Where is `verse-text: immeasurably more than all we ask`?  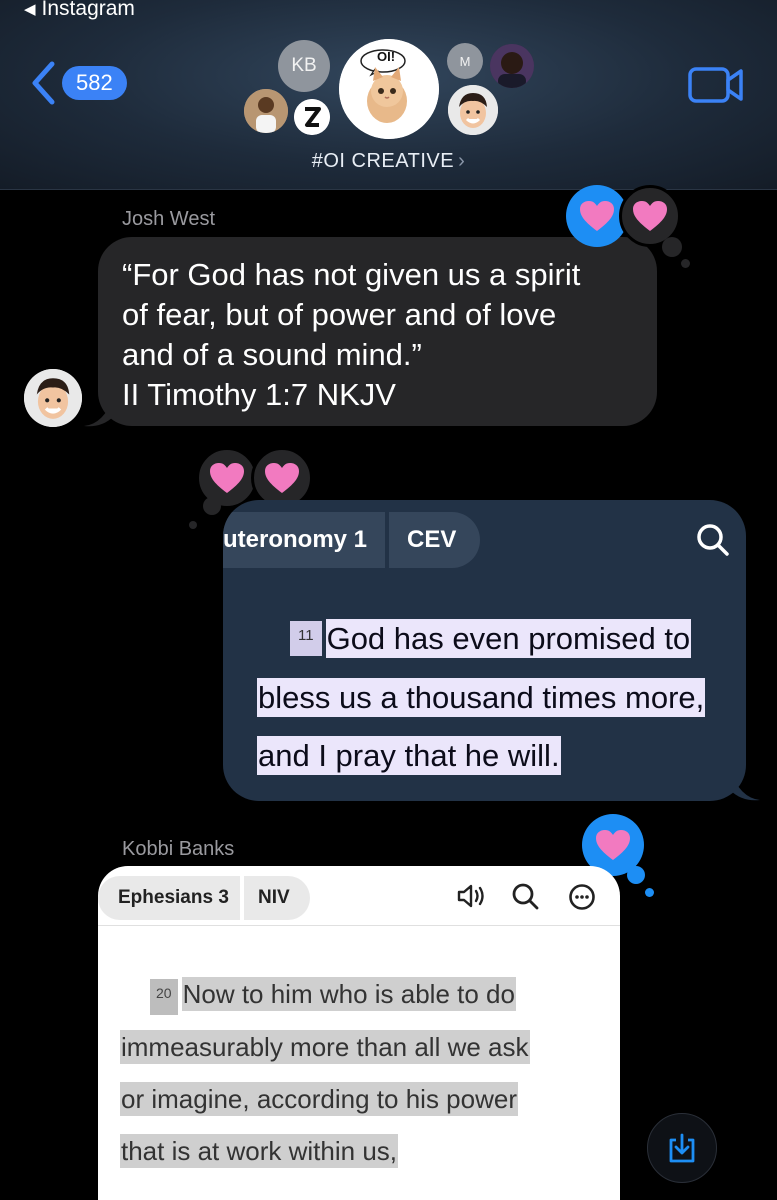 verse-text: immeasurably more than all we ask is located at coordinates (325, 1047).